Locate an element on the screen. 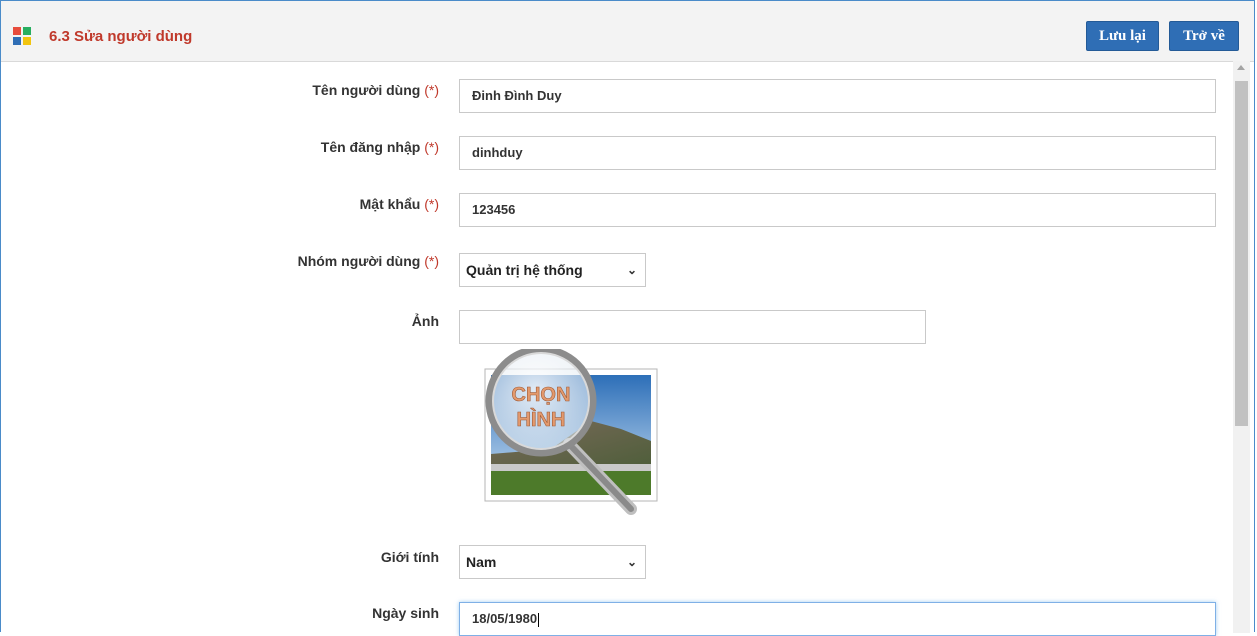  birthdate-value: 18/05/1980 is located at coordinates (505, 618).